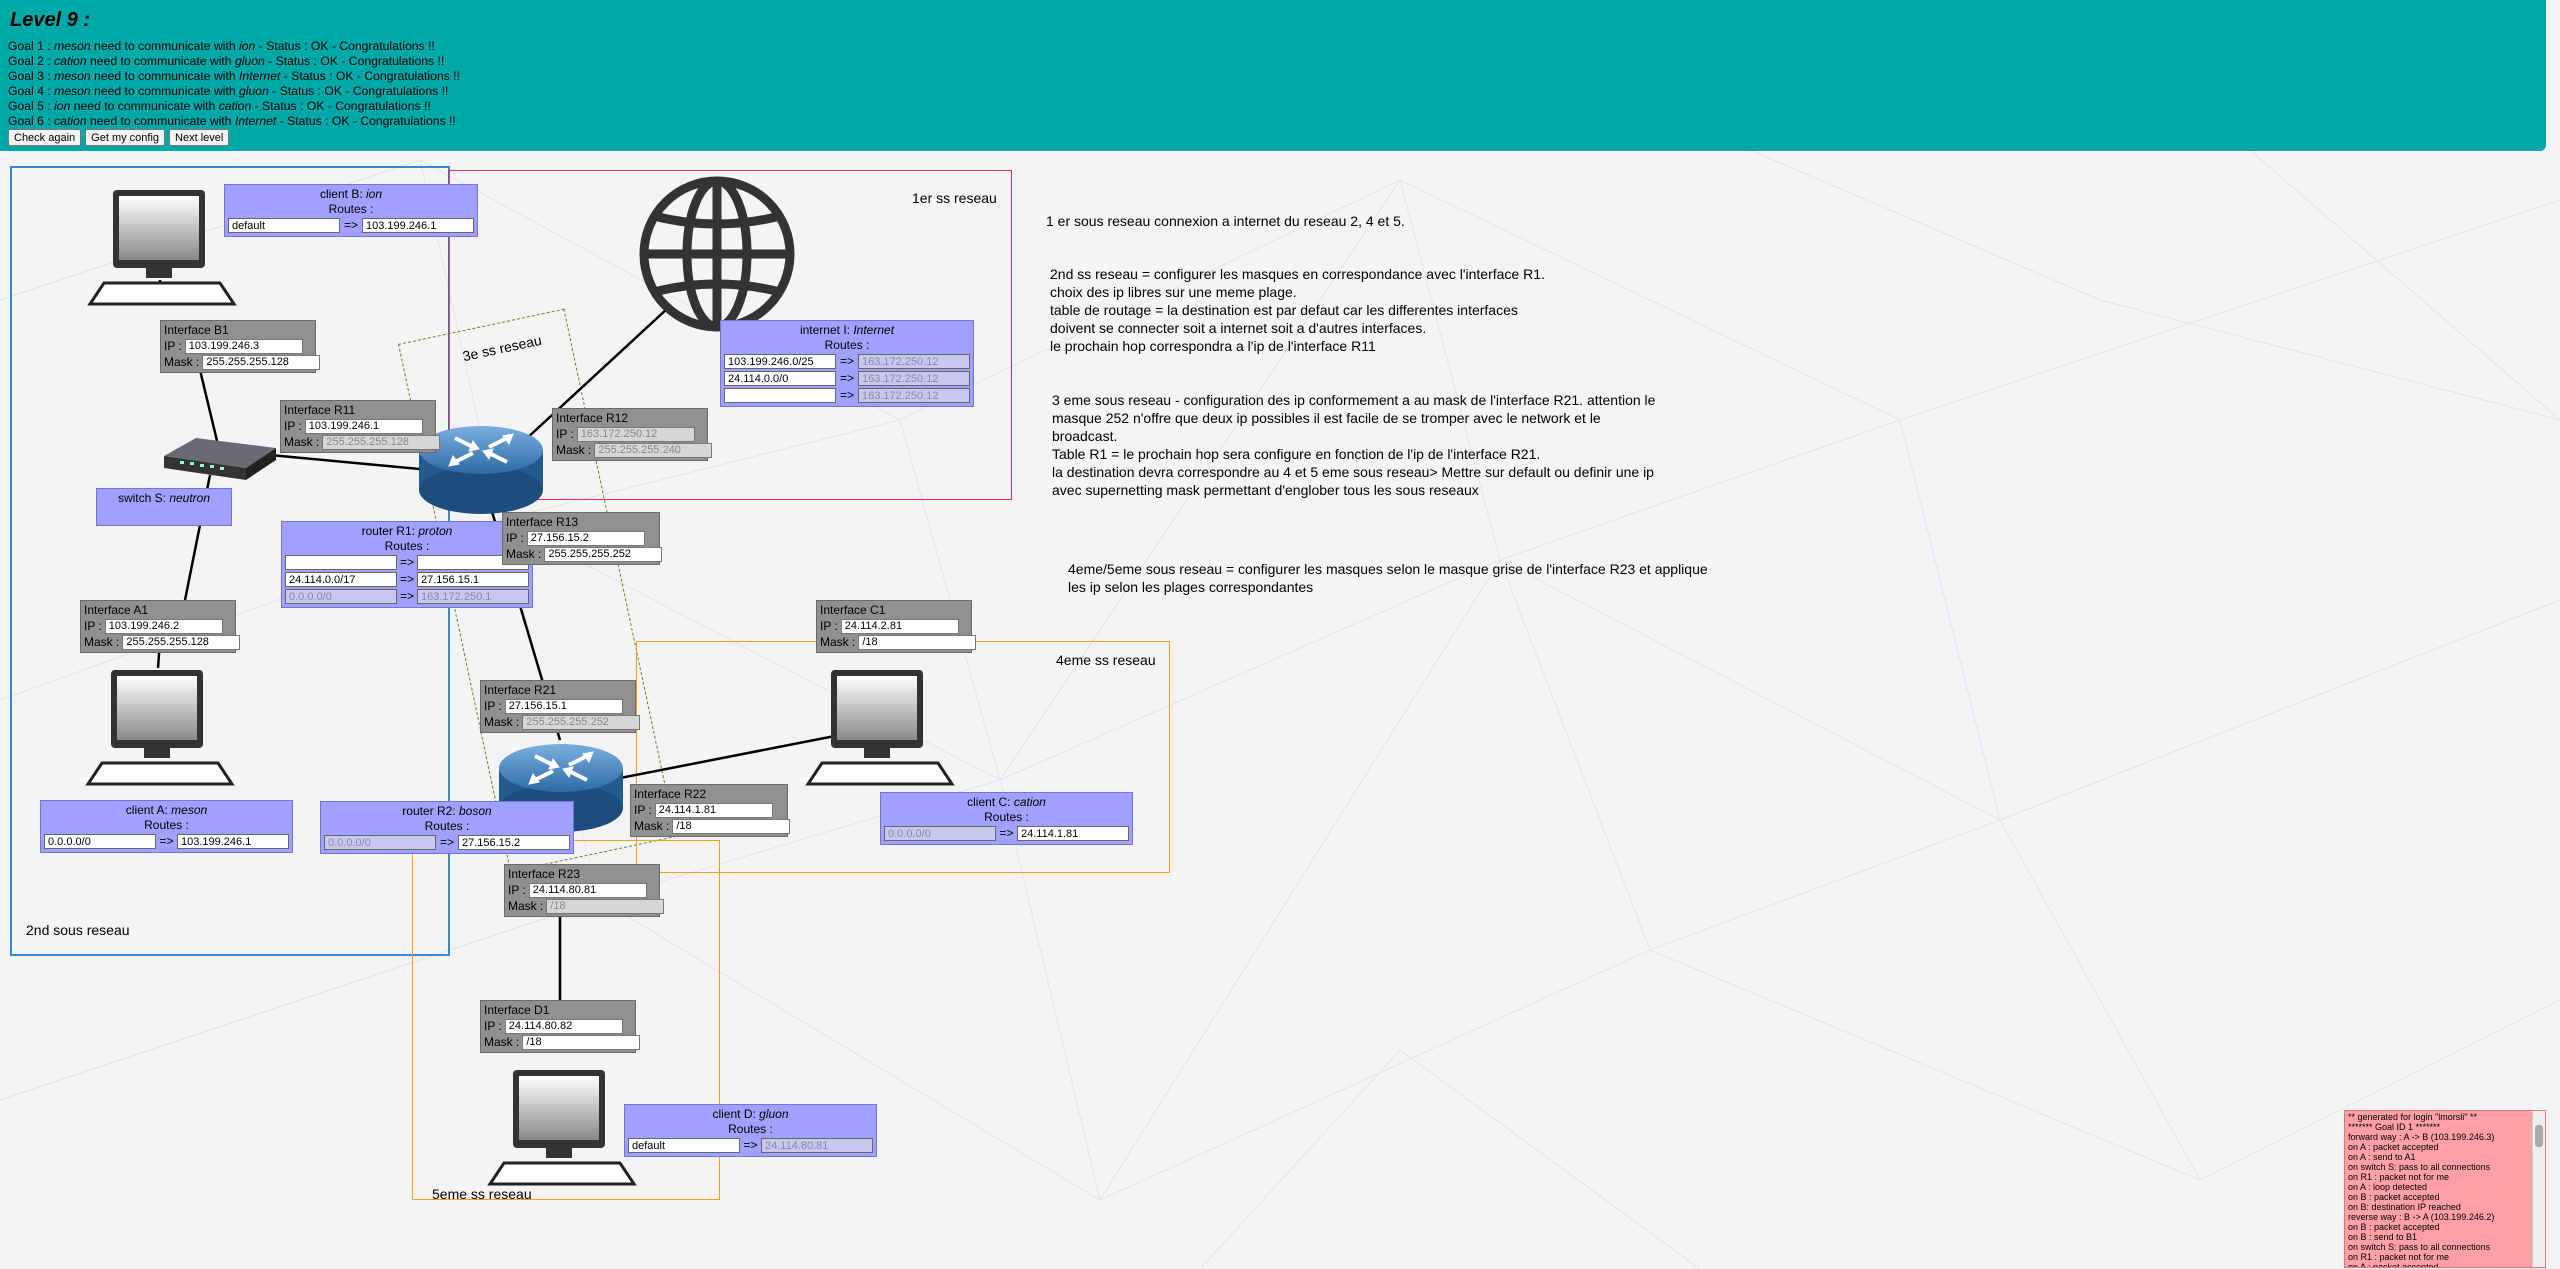 Image resolution: width=2560 pixels, height=1269 pixels. I want to click on check-again-button: Check again, so click(45, 137).